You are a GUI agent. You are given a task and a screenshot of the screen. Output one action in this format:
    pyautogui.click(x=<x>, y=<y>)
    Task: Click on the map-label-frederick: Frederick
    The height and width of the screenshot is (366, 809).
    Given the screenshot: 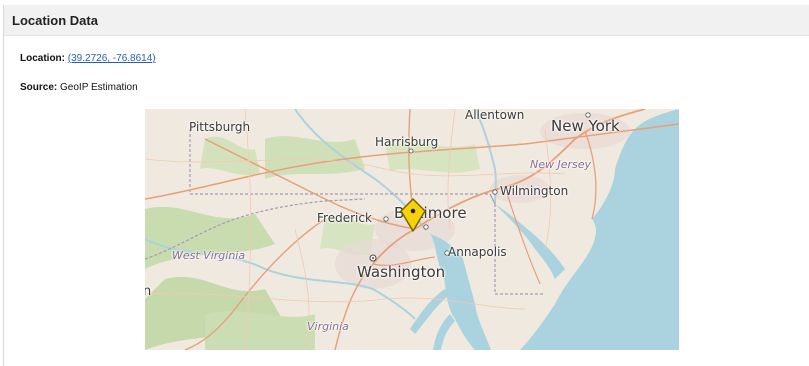 What is the action you would take?
    pyautogui.click(x=344, y=218)
    